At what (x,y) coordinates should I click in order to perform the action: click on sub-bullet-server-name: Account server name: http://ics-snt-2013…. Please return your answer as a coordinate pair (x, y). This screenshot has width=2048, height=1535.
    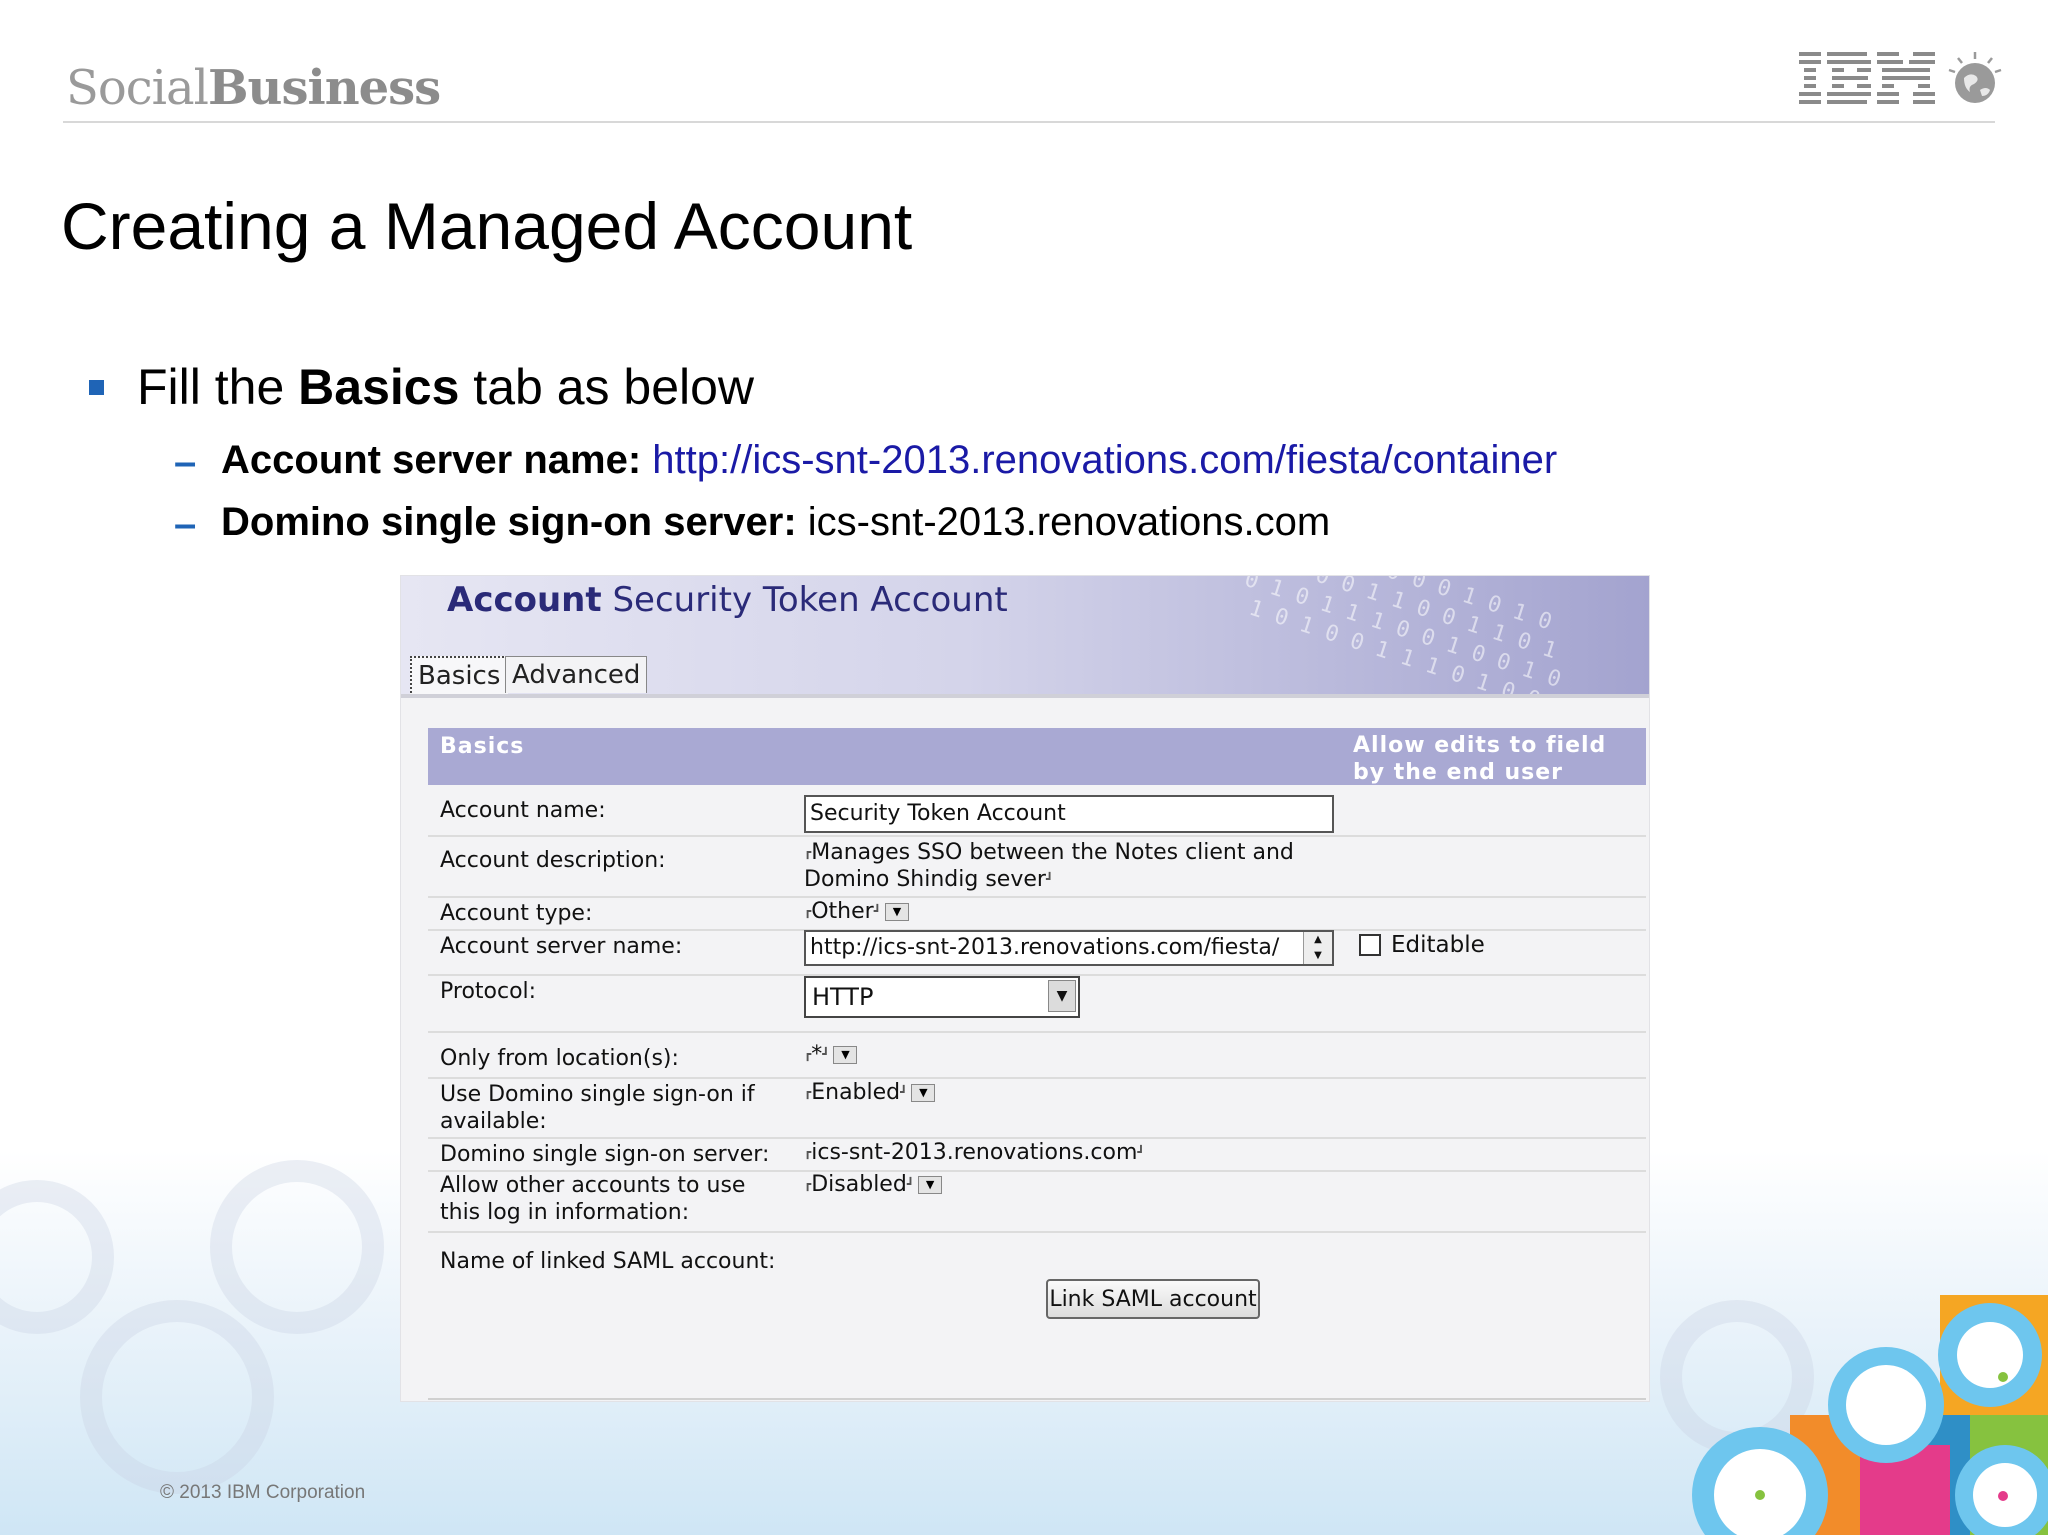
    Looking at the image, I should click on (889, 460).